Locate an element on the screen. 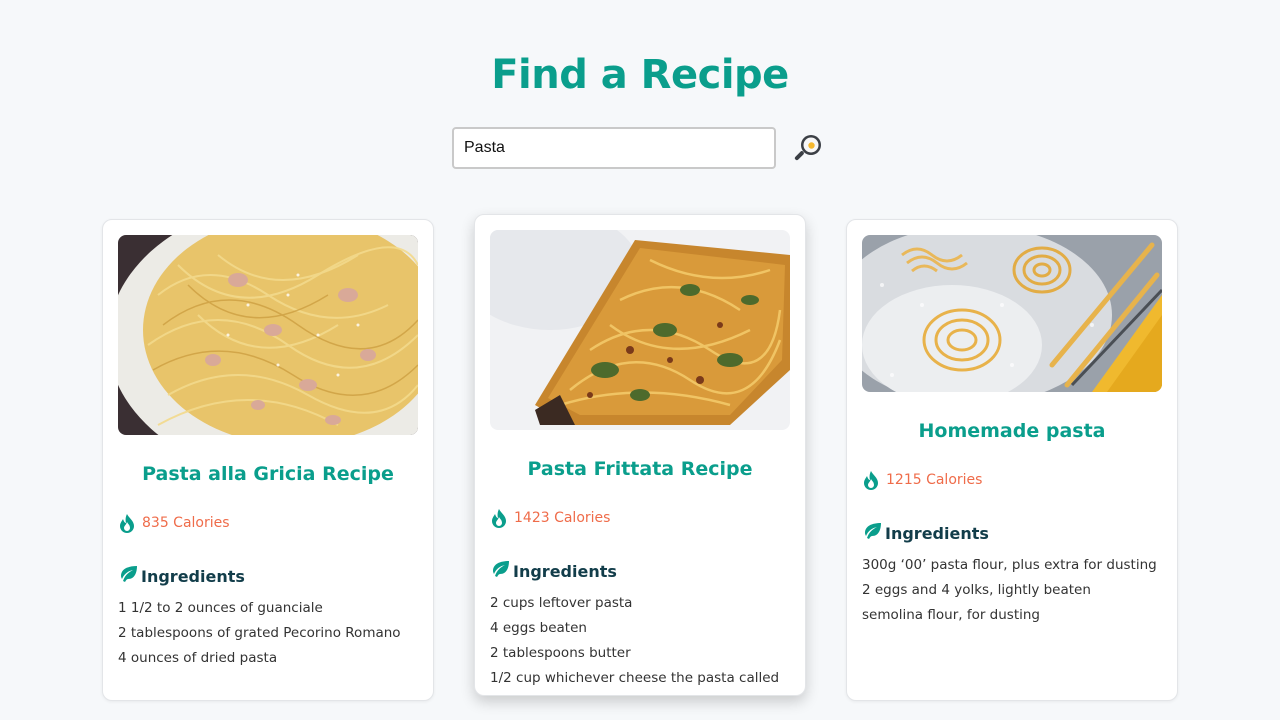  calories-text: 1423 Calories is located at coordinates (562, 518).